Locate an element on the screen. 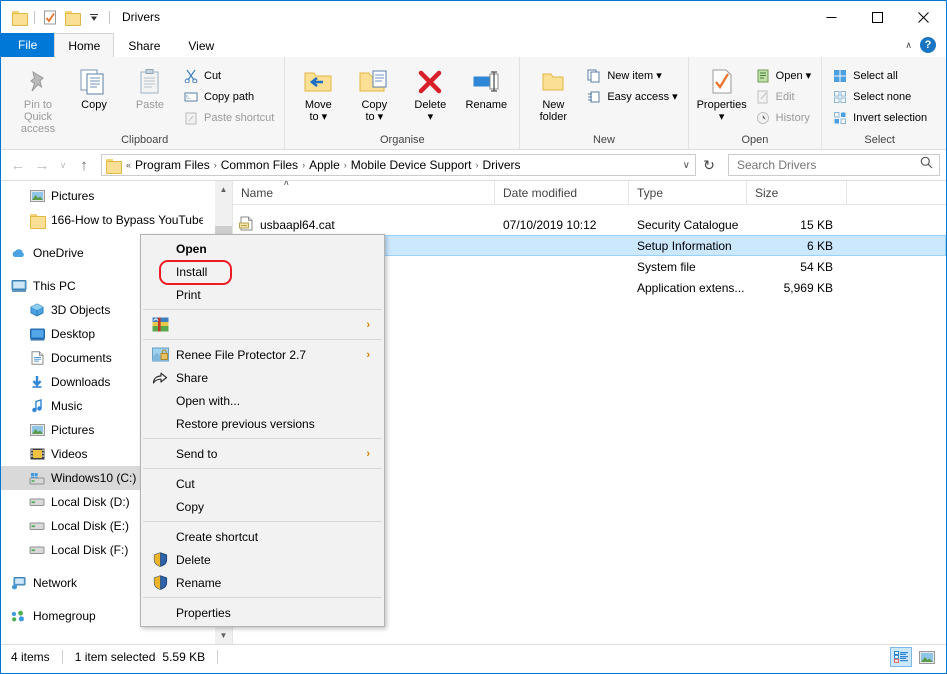 The image size is (947, 674). address-dropdown-icon: ∨ is located at coordinates (686, 165).